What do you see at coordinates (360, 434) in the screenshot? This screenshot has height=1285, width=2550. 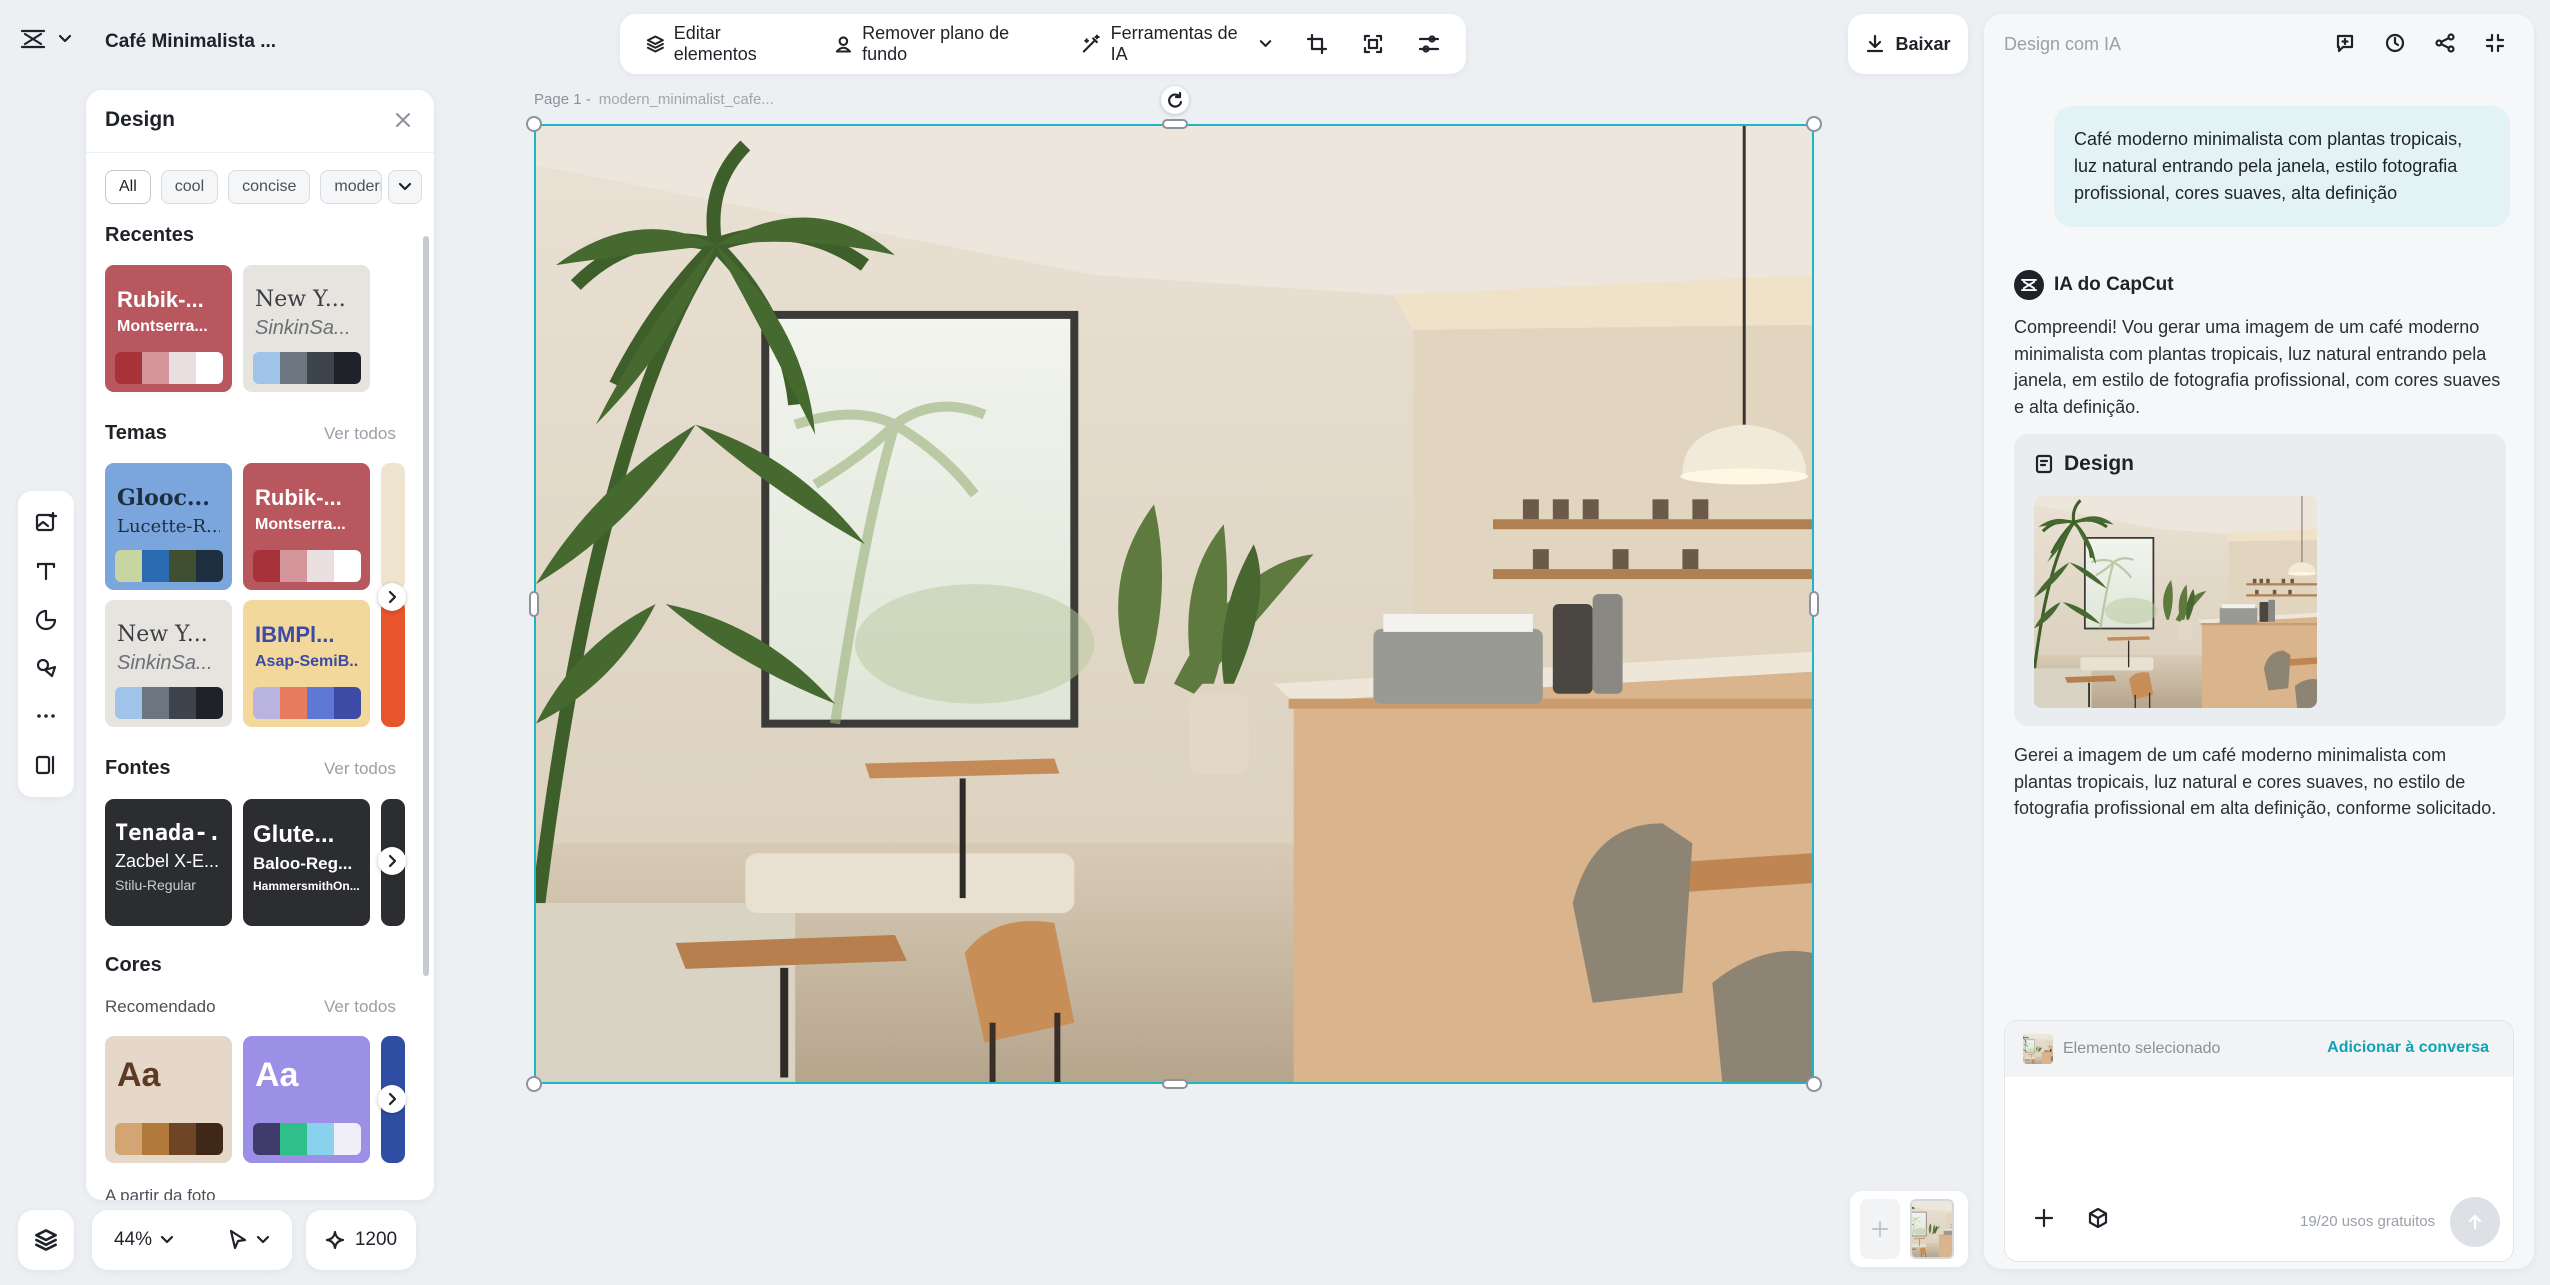 I see `themes-see-all-link: Ver todos` at bounding box center [360, 434].